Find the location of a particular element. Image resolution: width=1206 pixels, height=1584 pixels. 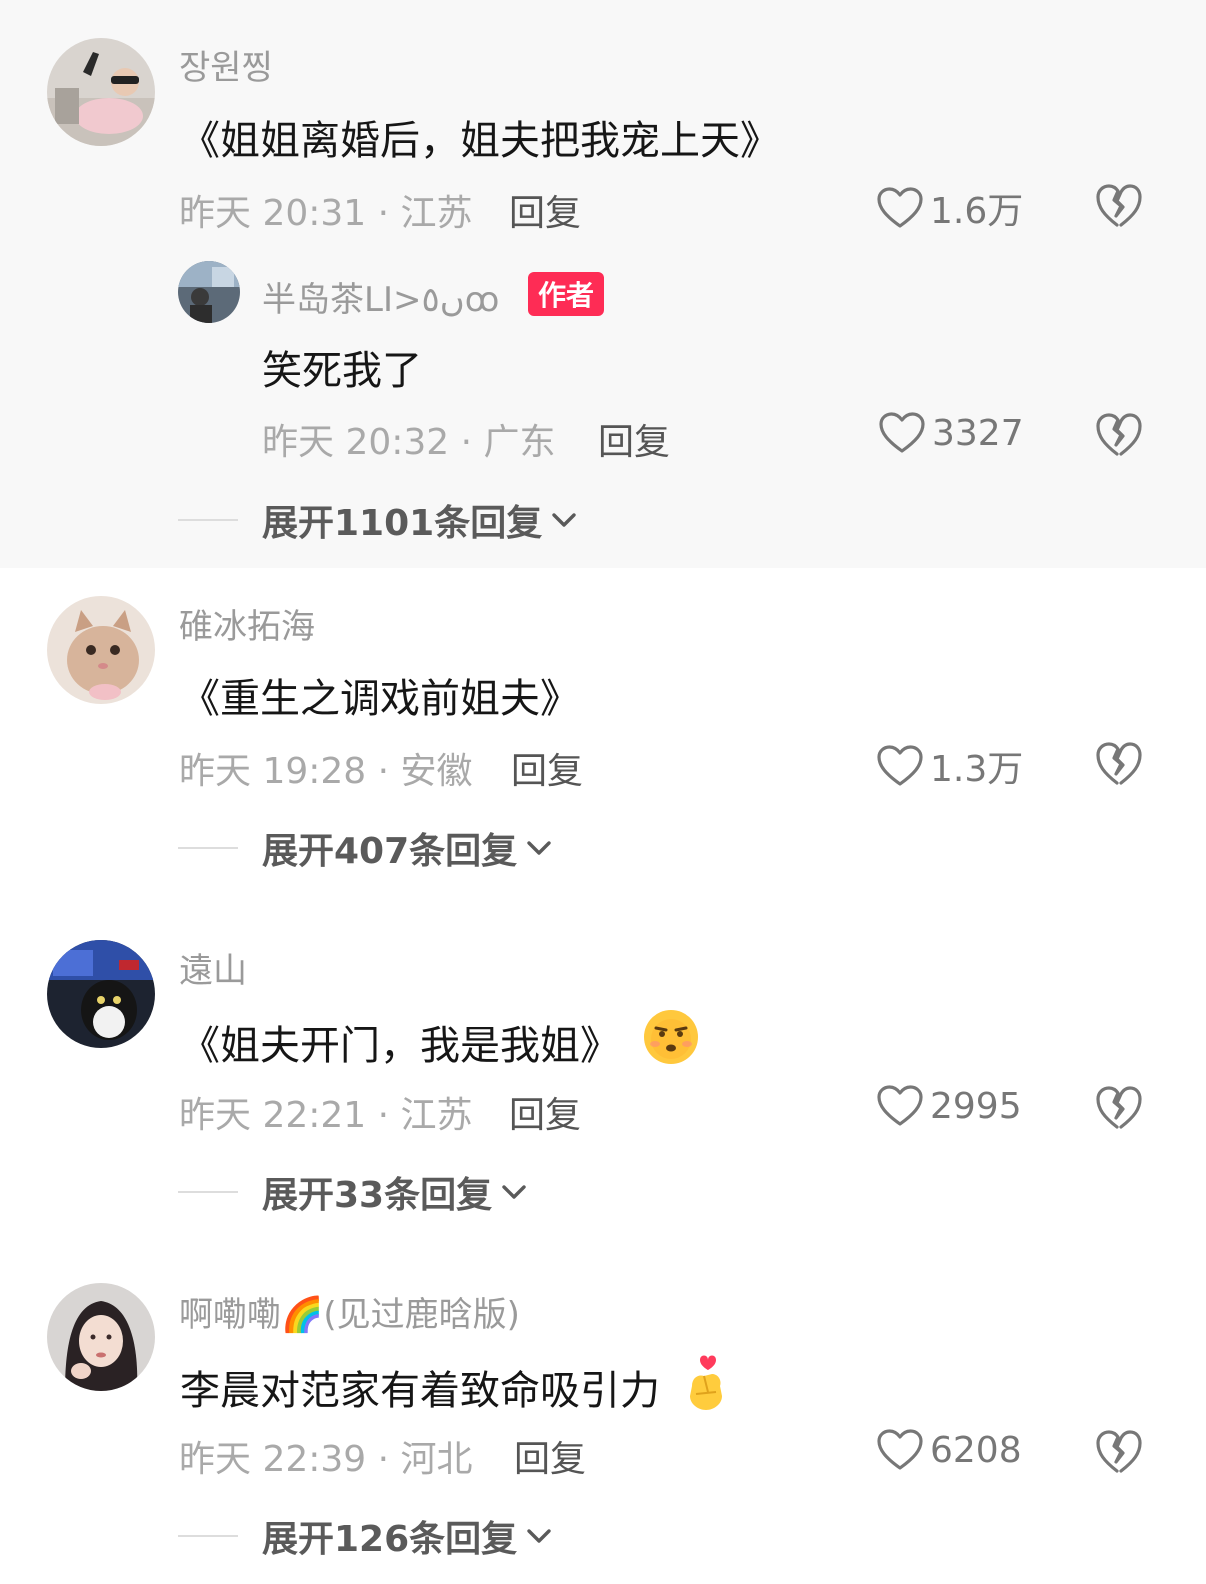

comment-text-label: 李晨对范家有着致命吸引力 is located at coordinates (420, 1391).